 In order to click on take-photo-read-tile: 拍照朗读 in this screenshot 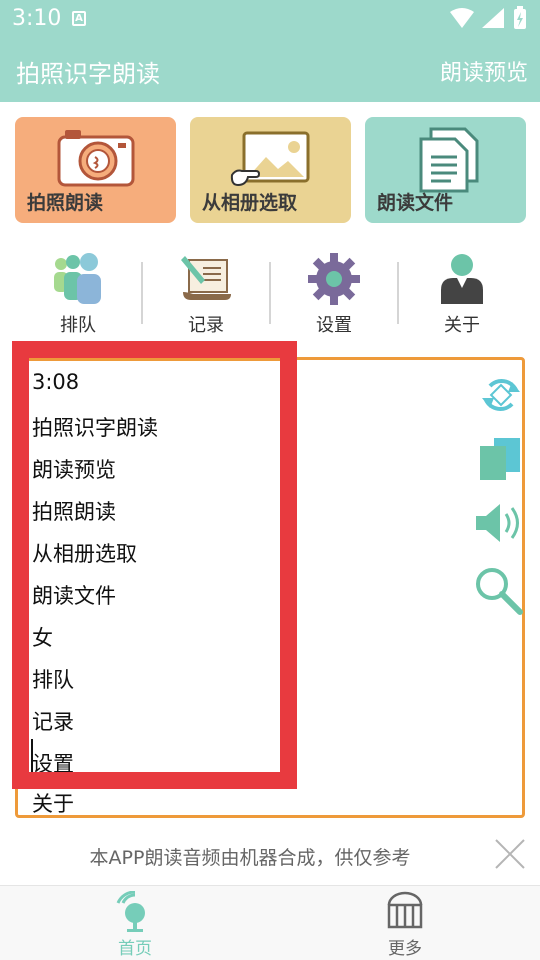, I will do `click(95, 170)`.